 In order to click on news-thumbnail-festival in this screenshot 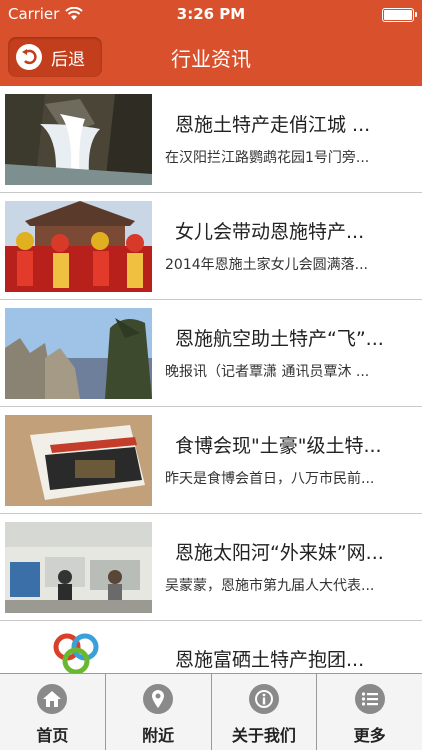, I will do `click(78, 246)`.